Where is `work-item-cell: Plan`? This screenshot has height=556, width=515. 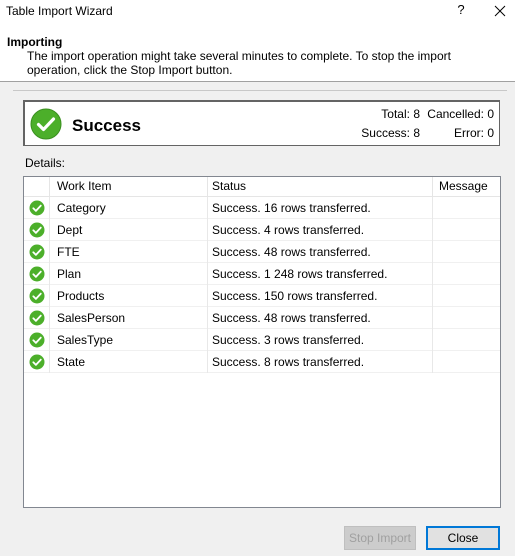
work-item-cell: Plan is located at coordinates (129, 274).